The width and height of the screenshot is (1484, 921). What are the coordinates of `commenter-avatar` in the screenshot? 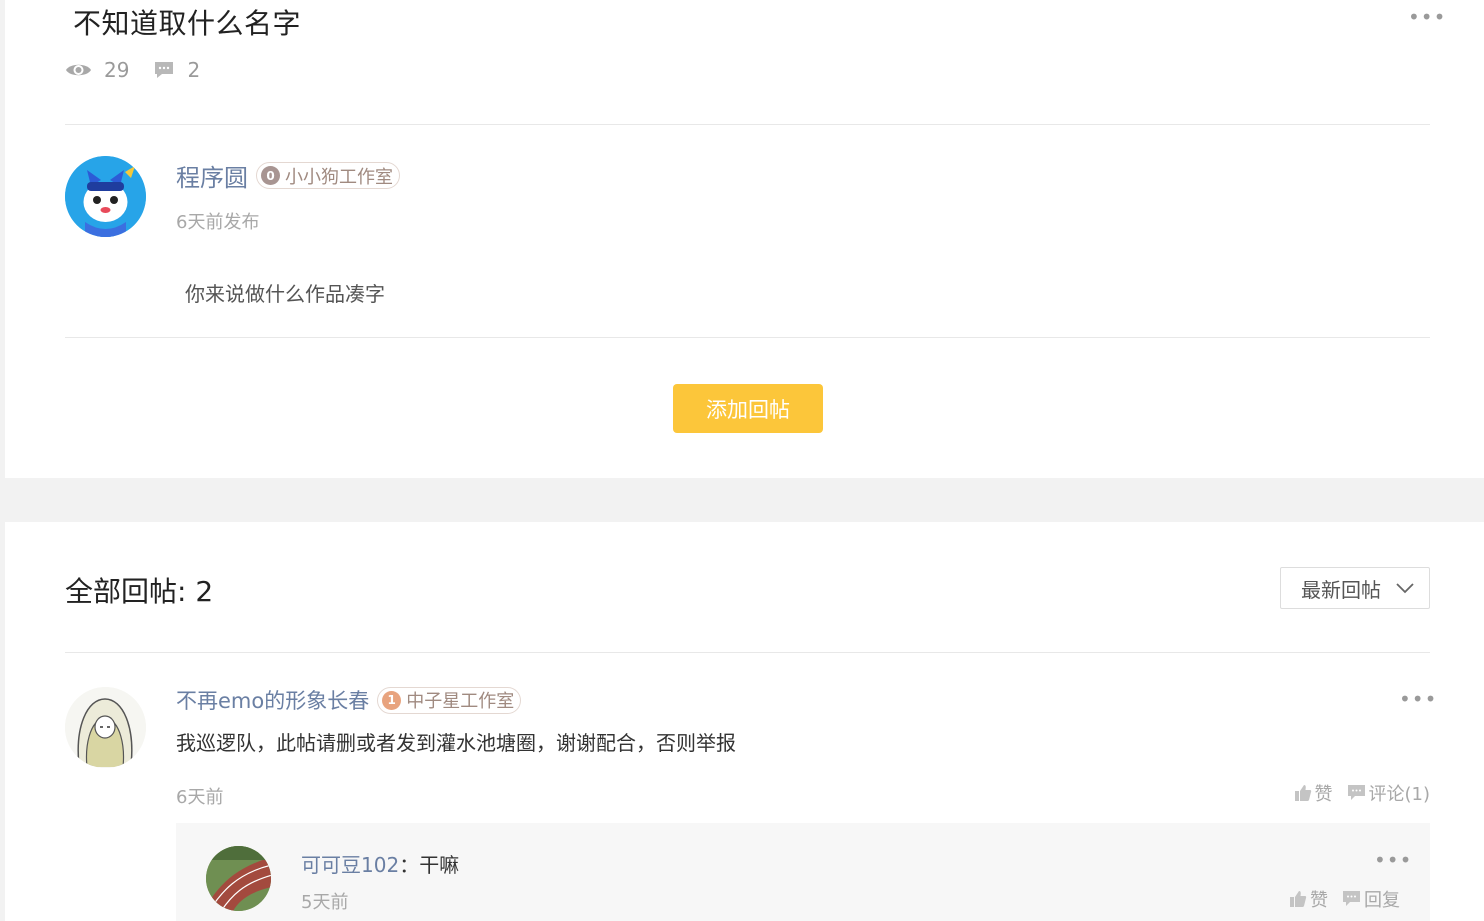 It's located at (238, 878).